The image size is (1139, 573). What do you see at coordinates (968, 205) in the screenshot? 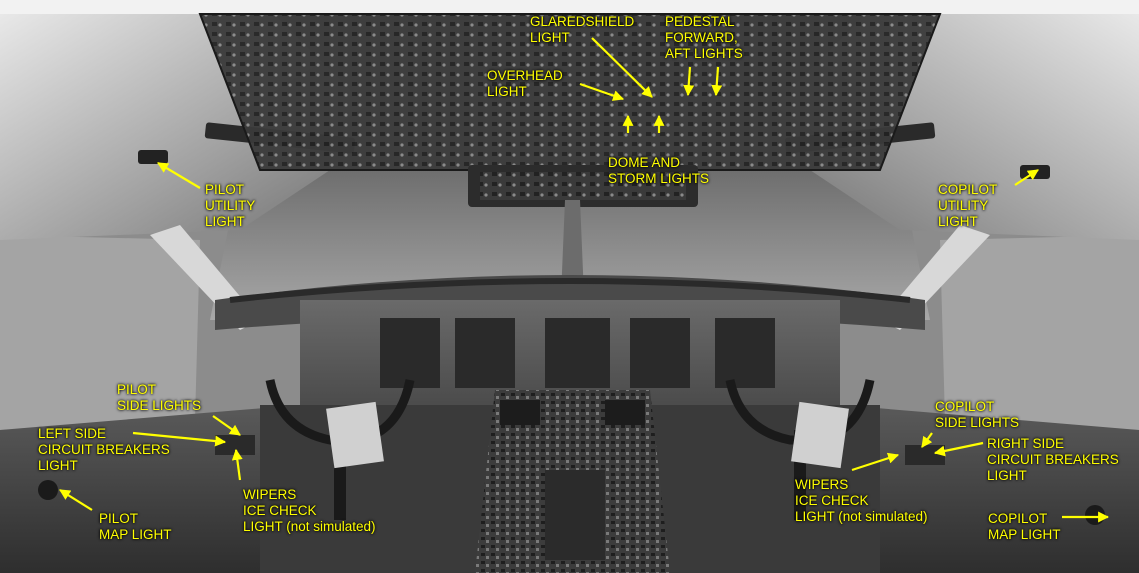
I see `copilot-utility-light-label: COPILOT UTILITY LIGHT` at bounding box center [968, 205].